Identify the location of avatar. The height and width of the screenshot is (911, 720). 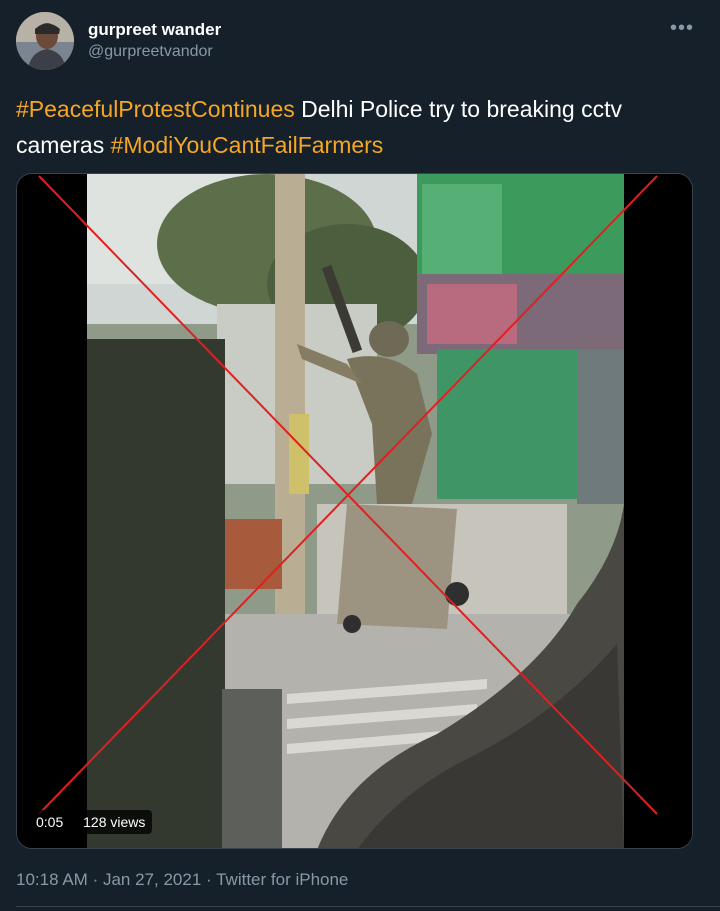
(45, 41).